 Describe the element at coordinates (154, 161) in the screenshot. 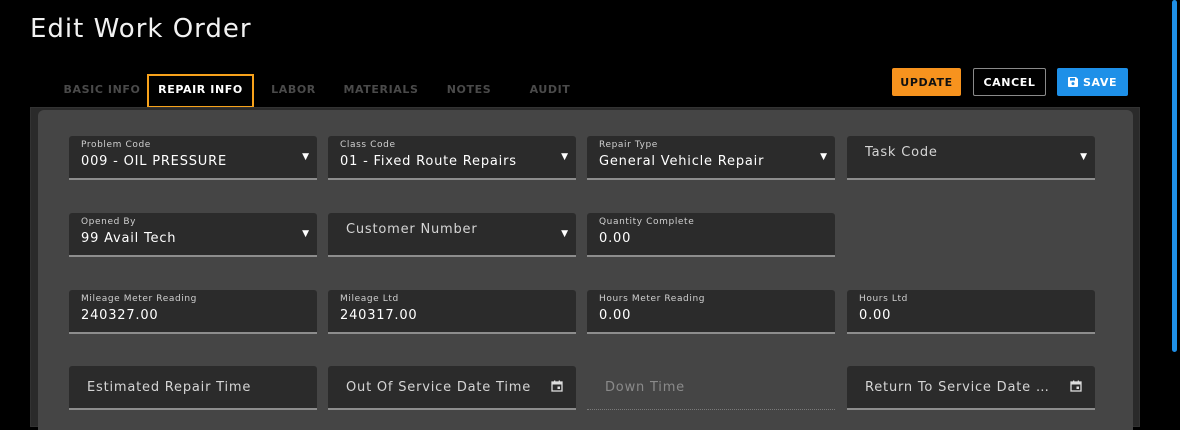

I see `problem-code-value: 009 - OIL PRESSURE` at that location.